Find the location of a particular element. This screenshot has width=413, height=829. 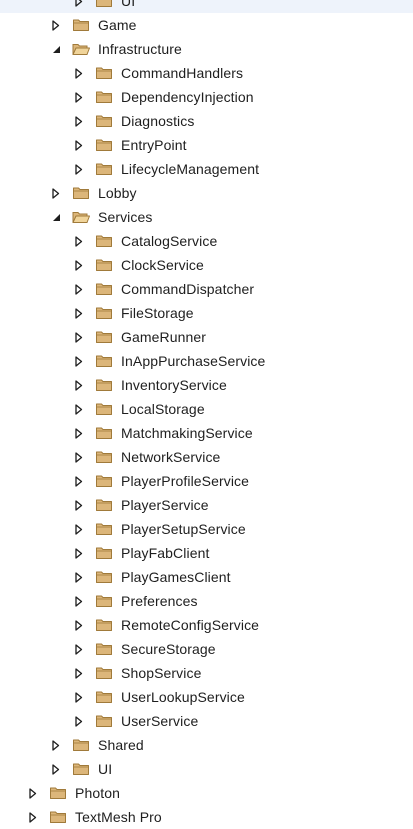

tree-item-label: PlayerService is located at coordinates (165, 505).